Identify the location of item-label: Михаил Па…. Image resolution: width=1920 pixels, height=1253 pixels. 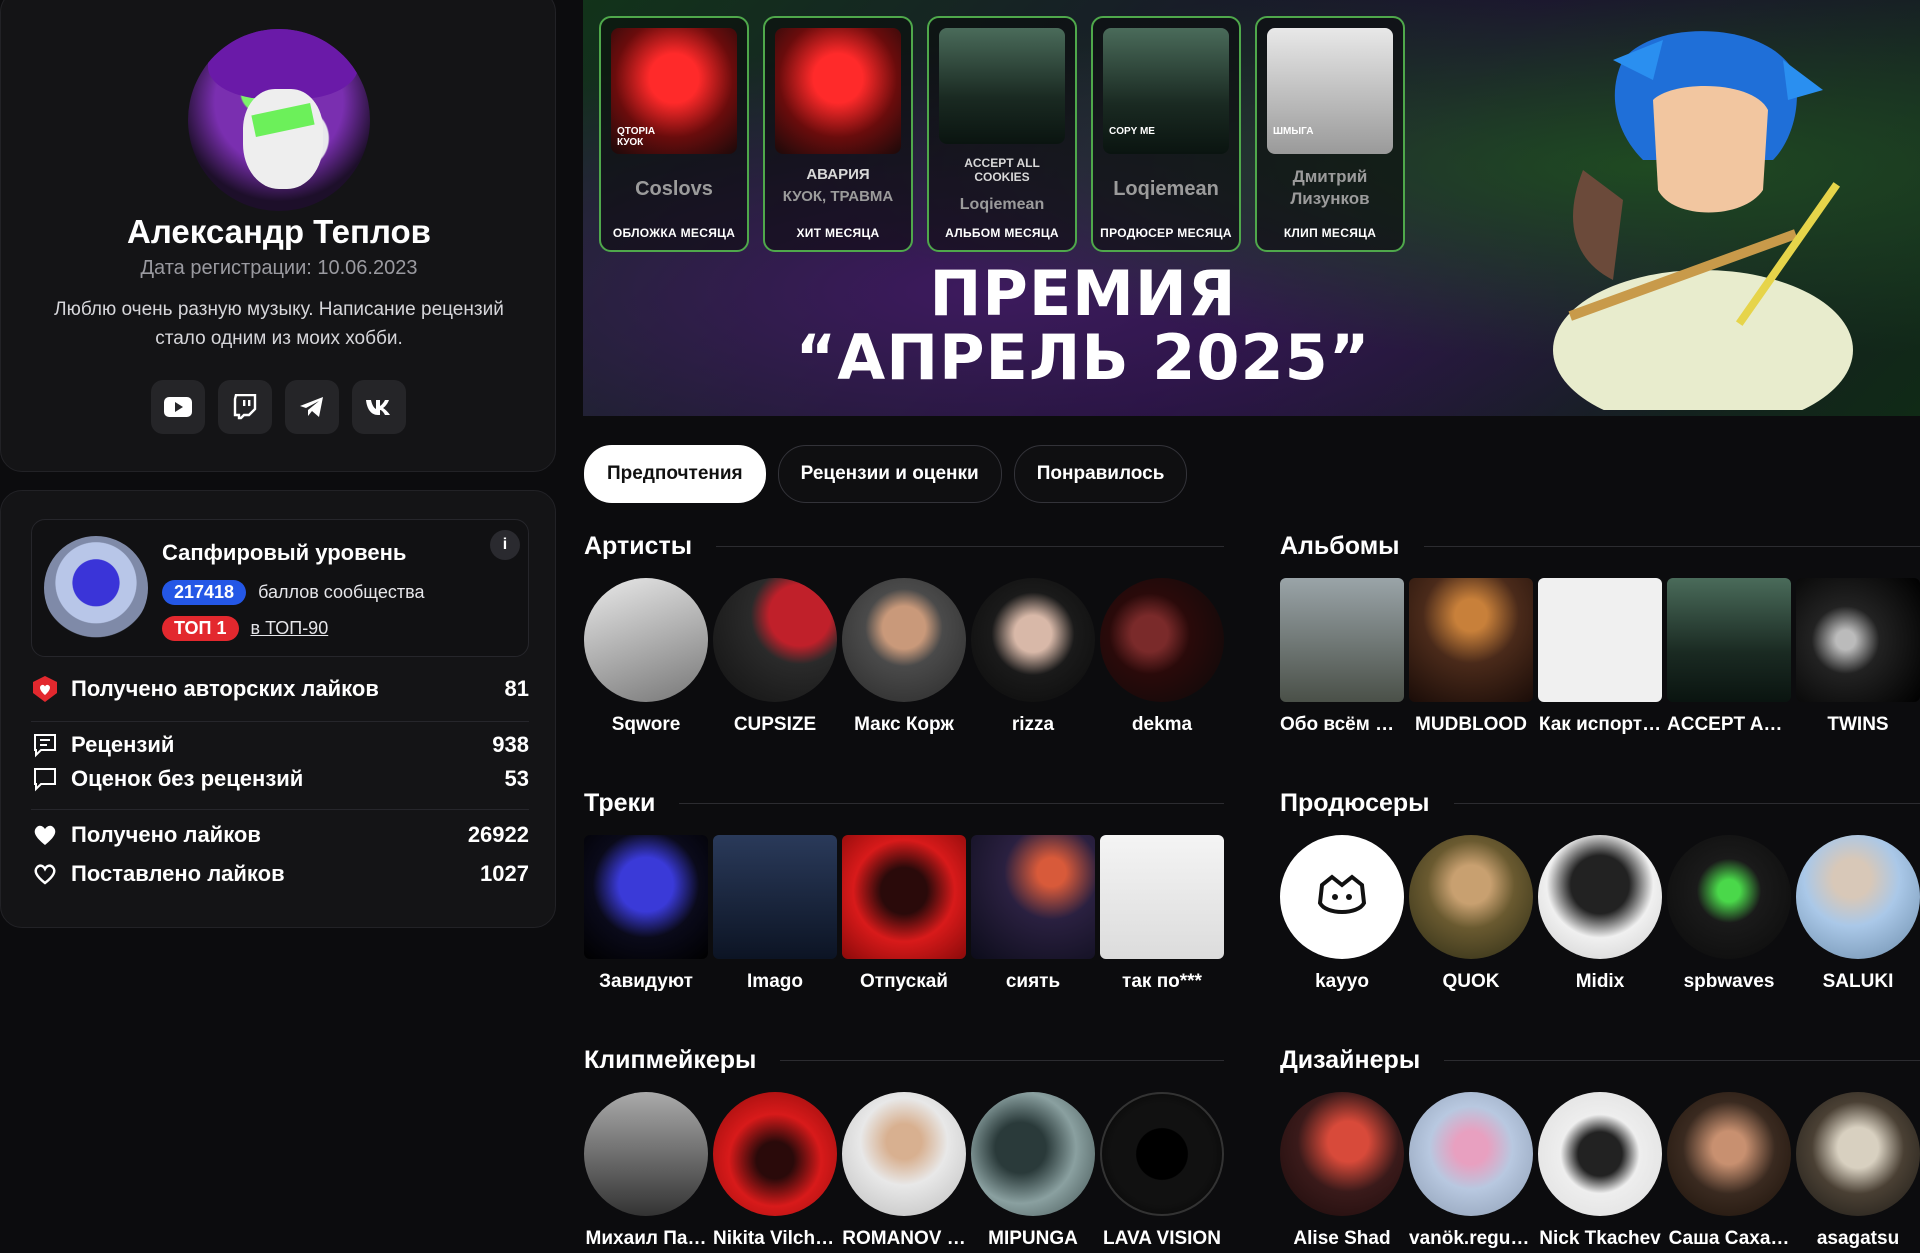
(646, 1238).